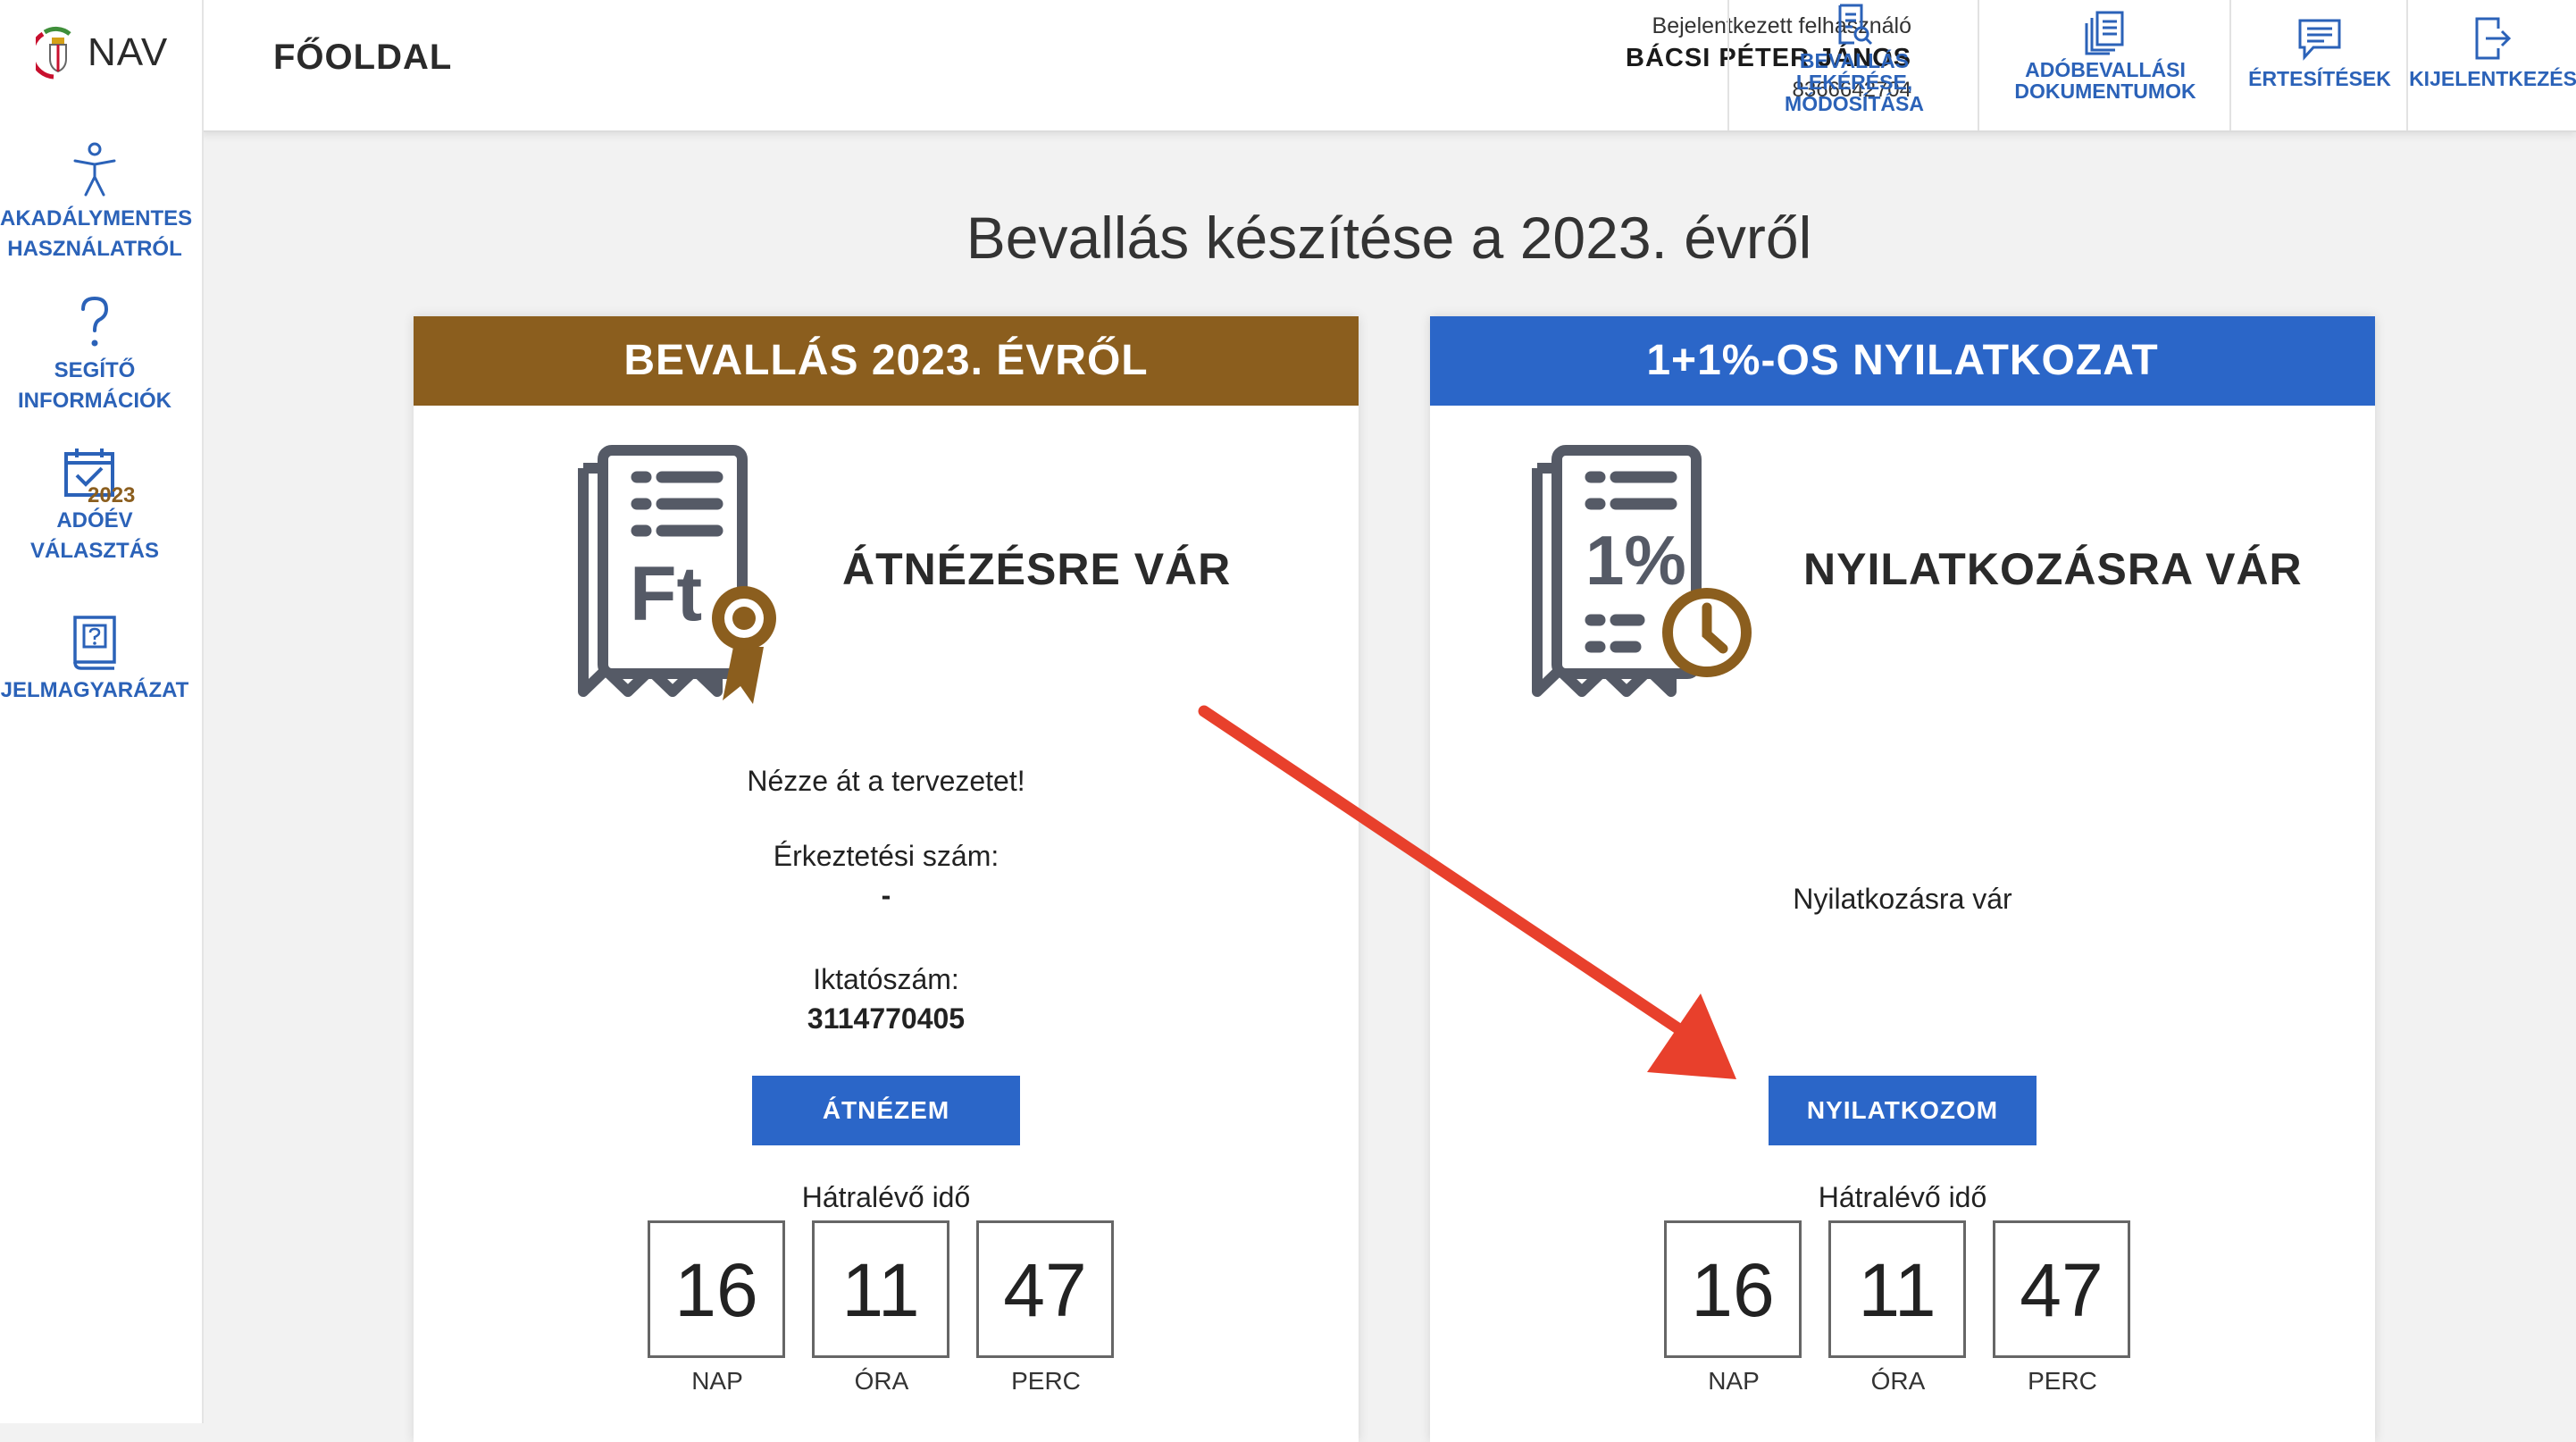  Describe the element at coordinates (95, 535) in the screenshot. I see `sidebar-item-label: ADÓÉV VÁLASZTÁS` at that location.